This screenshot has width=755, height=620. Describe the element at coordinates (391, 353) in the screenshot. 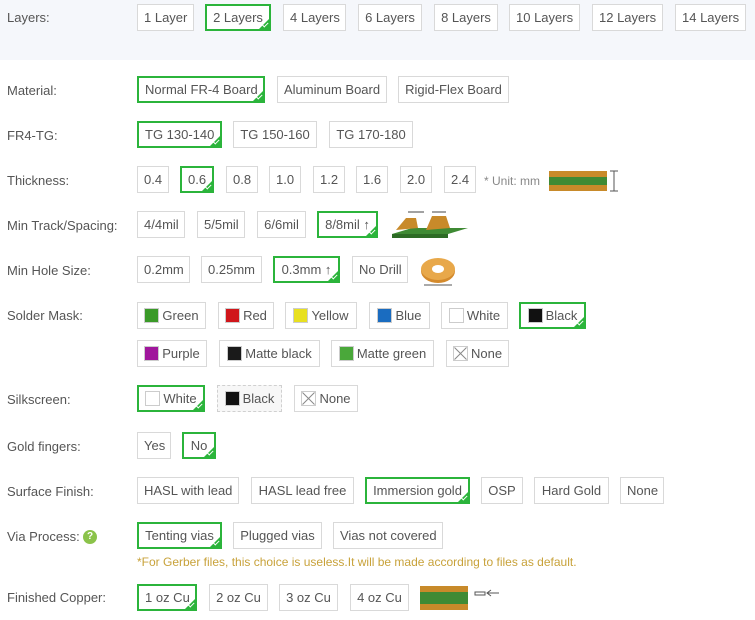

I see `option-mask-matte-green-label: Matte green` at that location.